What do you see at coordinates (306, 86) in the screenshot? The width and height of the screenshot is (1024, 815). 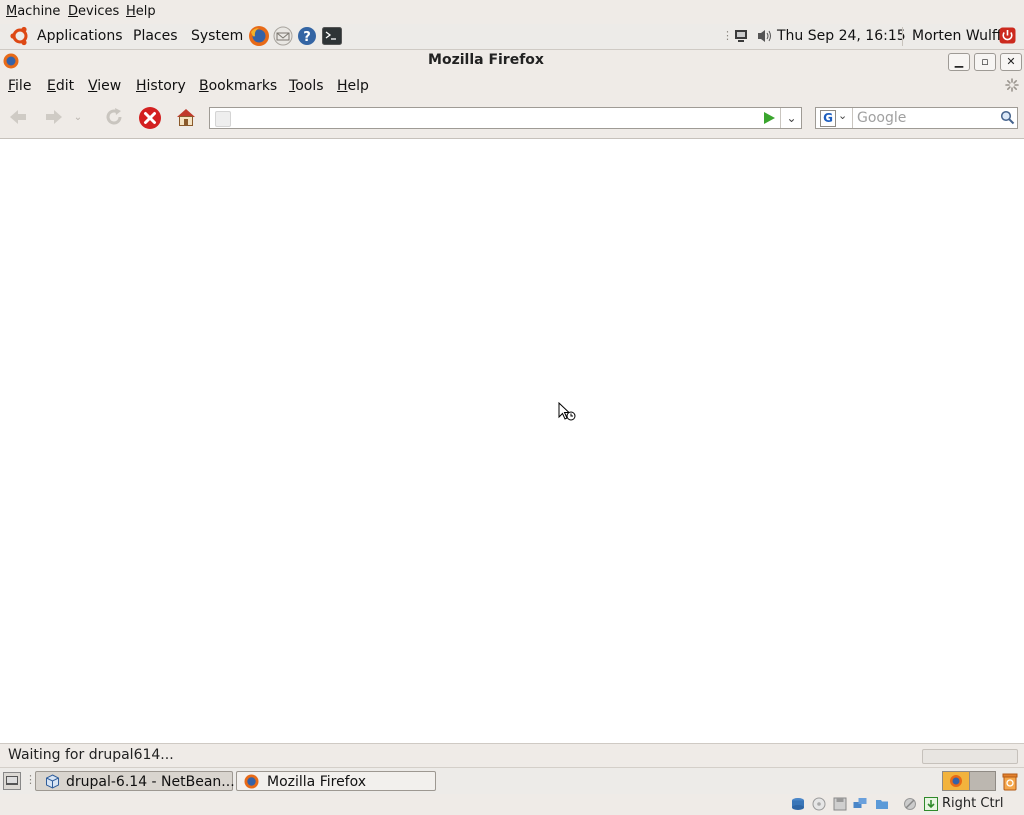 I see `menu-tools: Tools` at bounding box center [306, 86].